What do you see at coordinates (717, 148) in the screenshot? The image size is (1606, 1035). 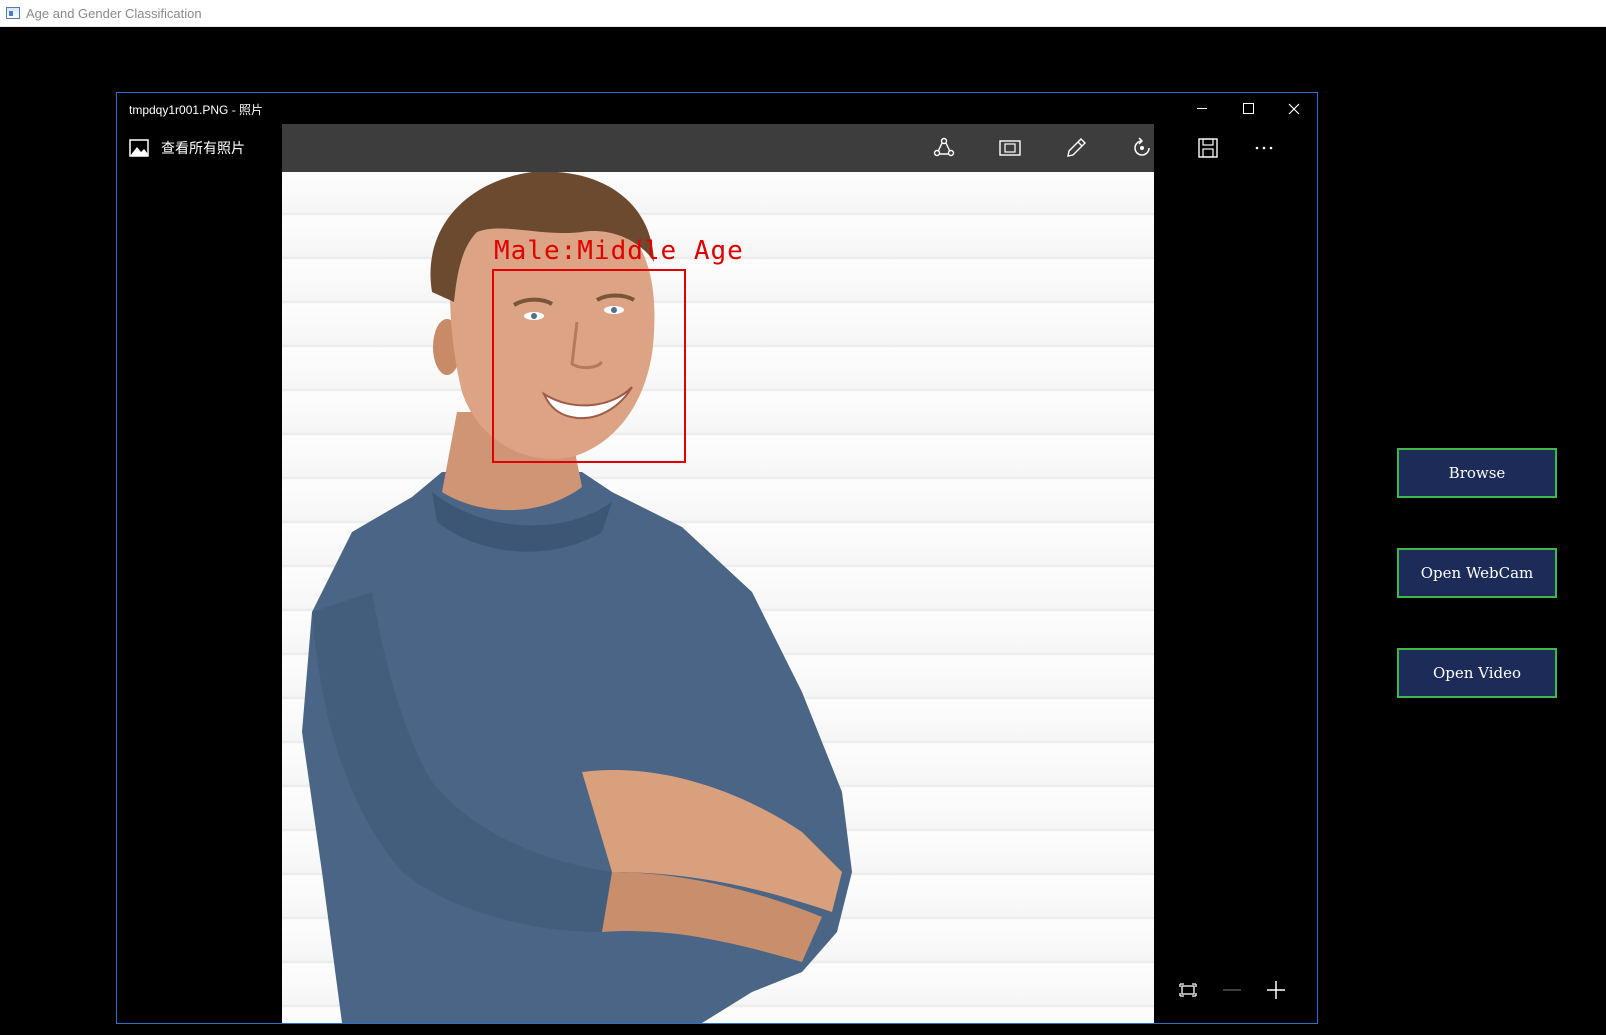 I see `photo-viewer-toolbar: 查看所有照片` at bounding box center [717, 148].